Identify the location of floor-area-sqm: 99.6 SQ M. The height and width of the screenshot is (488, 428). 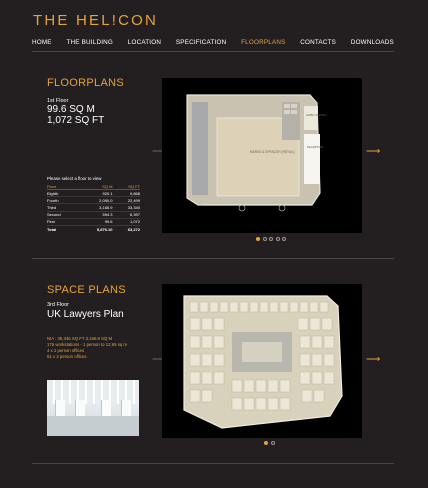
(71, 109).